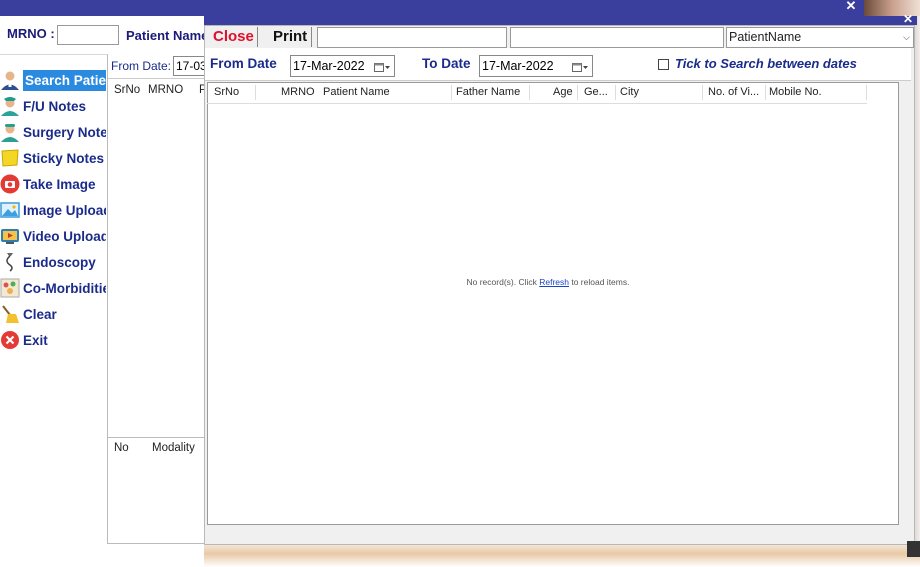  I want to click on mid-modality-grid: No Modality, so click(156, 490).